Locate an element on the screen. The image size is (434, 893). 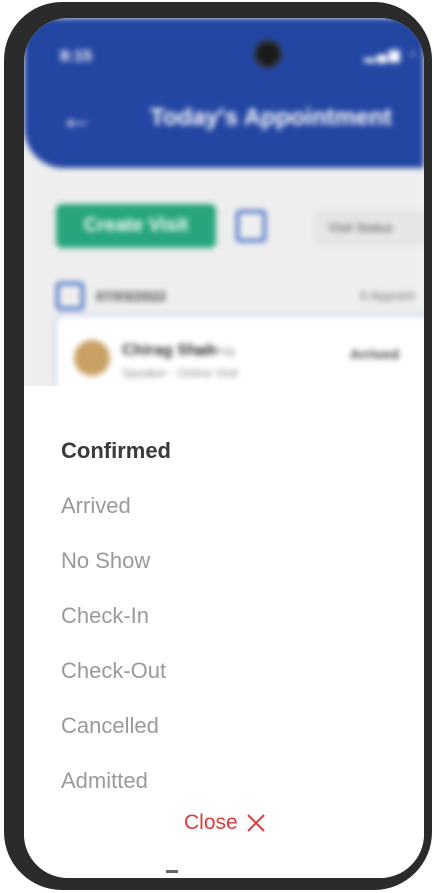
close-button: Close is located at coordinates (225, 823).